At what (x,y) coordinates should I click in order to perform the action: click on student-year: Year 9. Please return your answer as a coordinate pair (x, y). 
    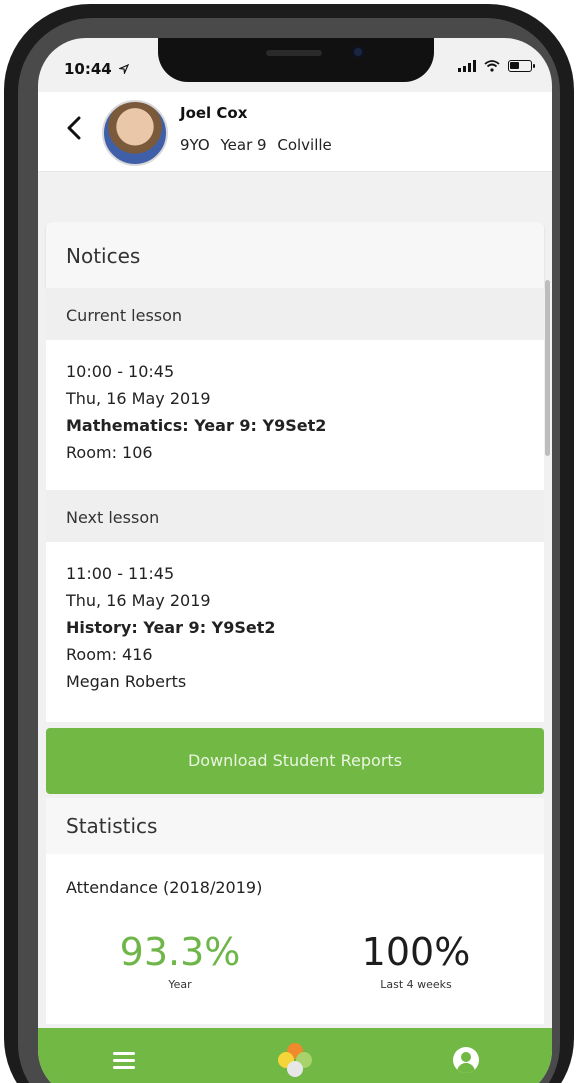
    Looking at the image, I should click on (243, 145).